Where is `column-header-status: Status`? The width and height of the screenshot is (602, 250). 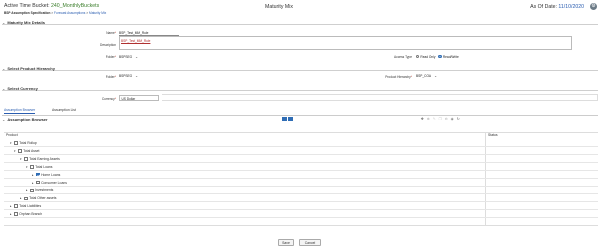 column-header-status: Status is located at coordinates (493, 135).